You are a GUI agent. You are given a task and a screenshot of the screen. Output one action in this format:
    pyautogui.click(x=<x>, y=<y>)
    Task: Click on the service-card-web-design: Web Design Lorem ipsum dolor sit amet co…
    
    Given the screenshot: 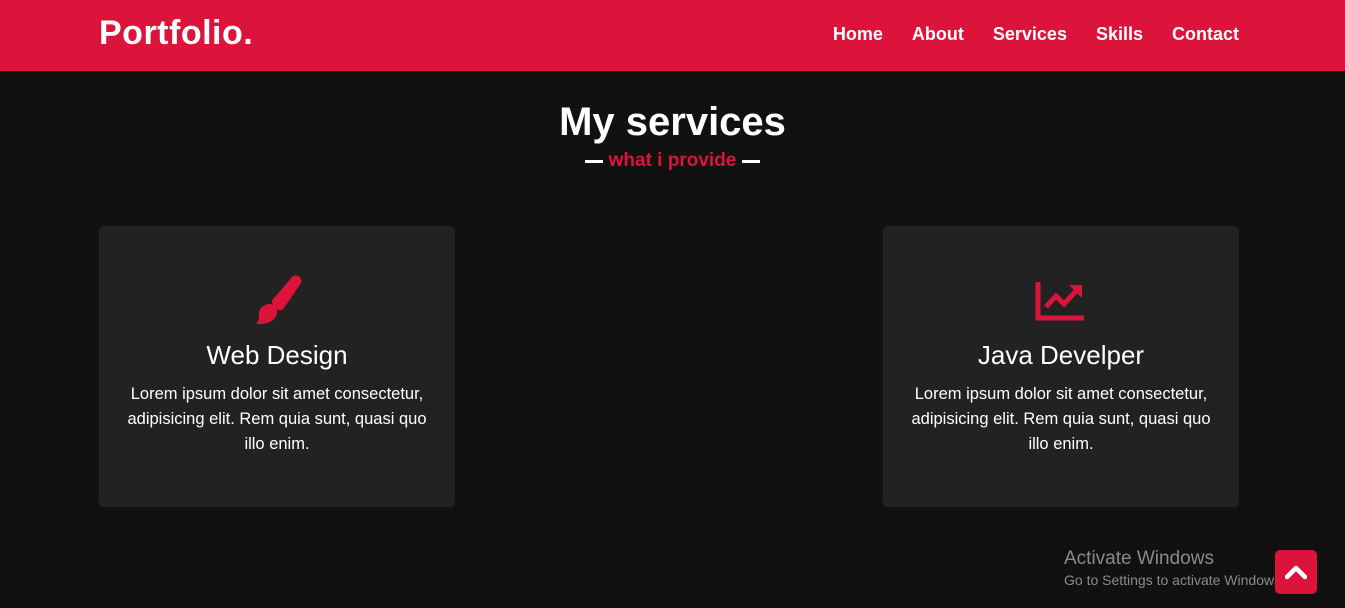 What is the action you would take?
    pyautogui.click(x=277, y=366)
    